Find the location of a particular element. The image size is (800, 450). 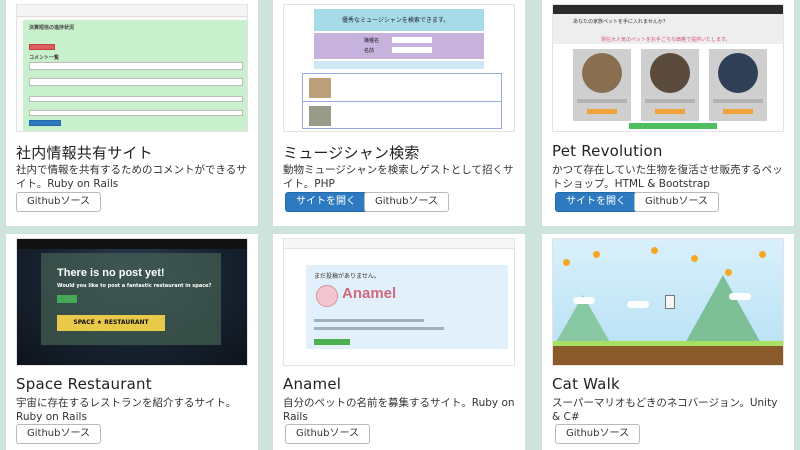

thumbnail-header: 優秀なミュージシャンを検索できます。 is located at coordinates (399, 20).